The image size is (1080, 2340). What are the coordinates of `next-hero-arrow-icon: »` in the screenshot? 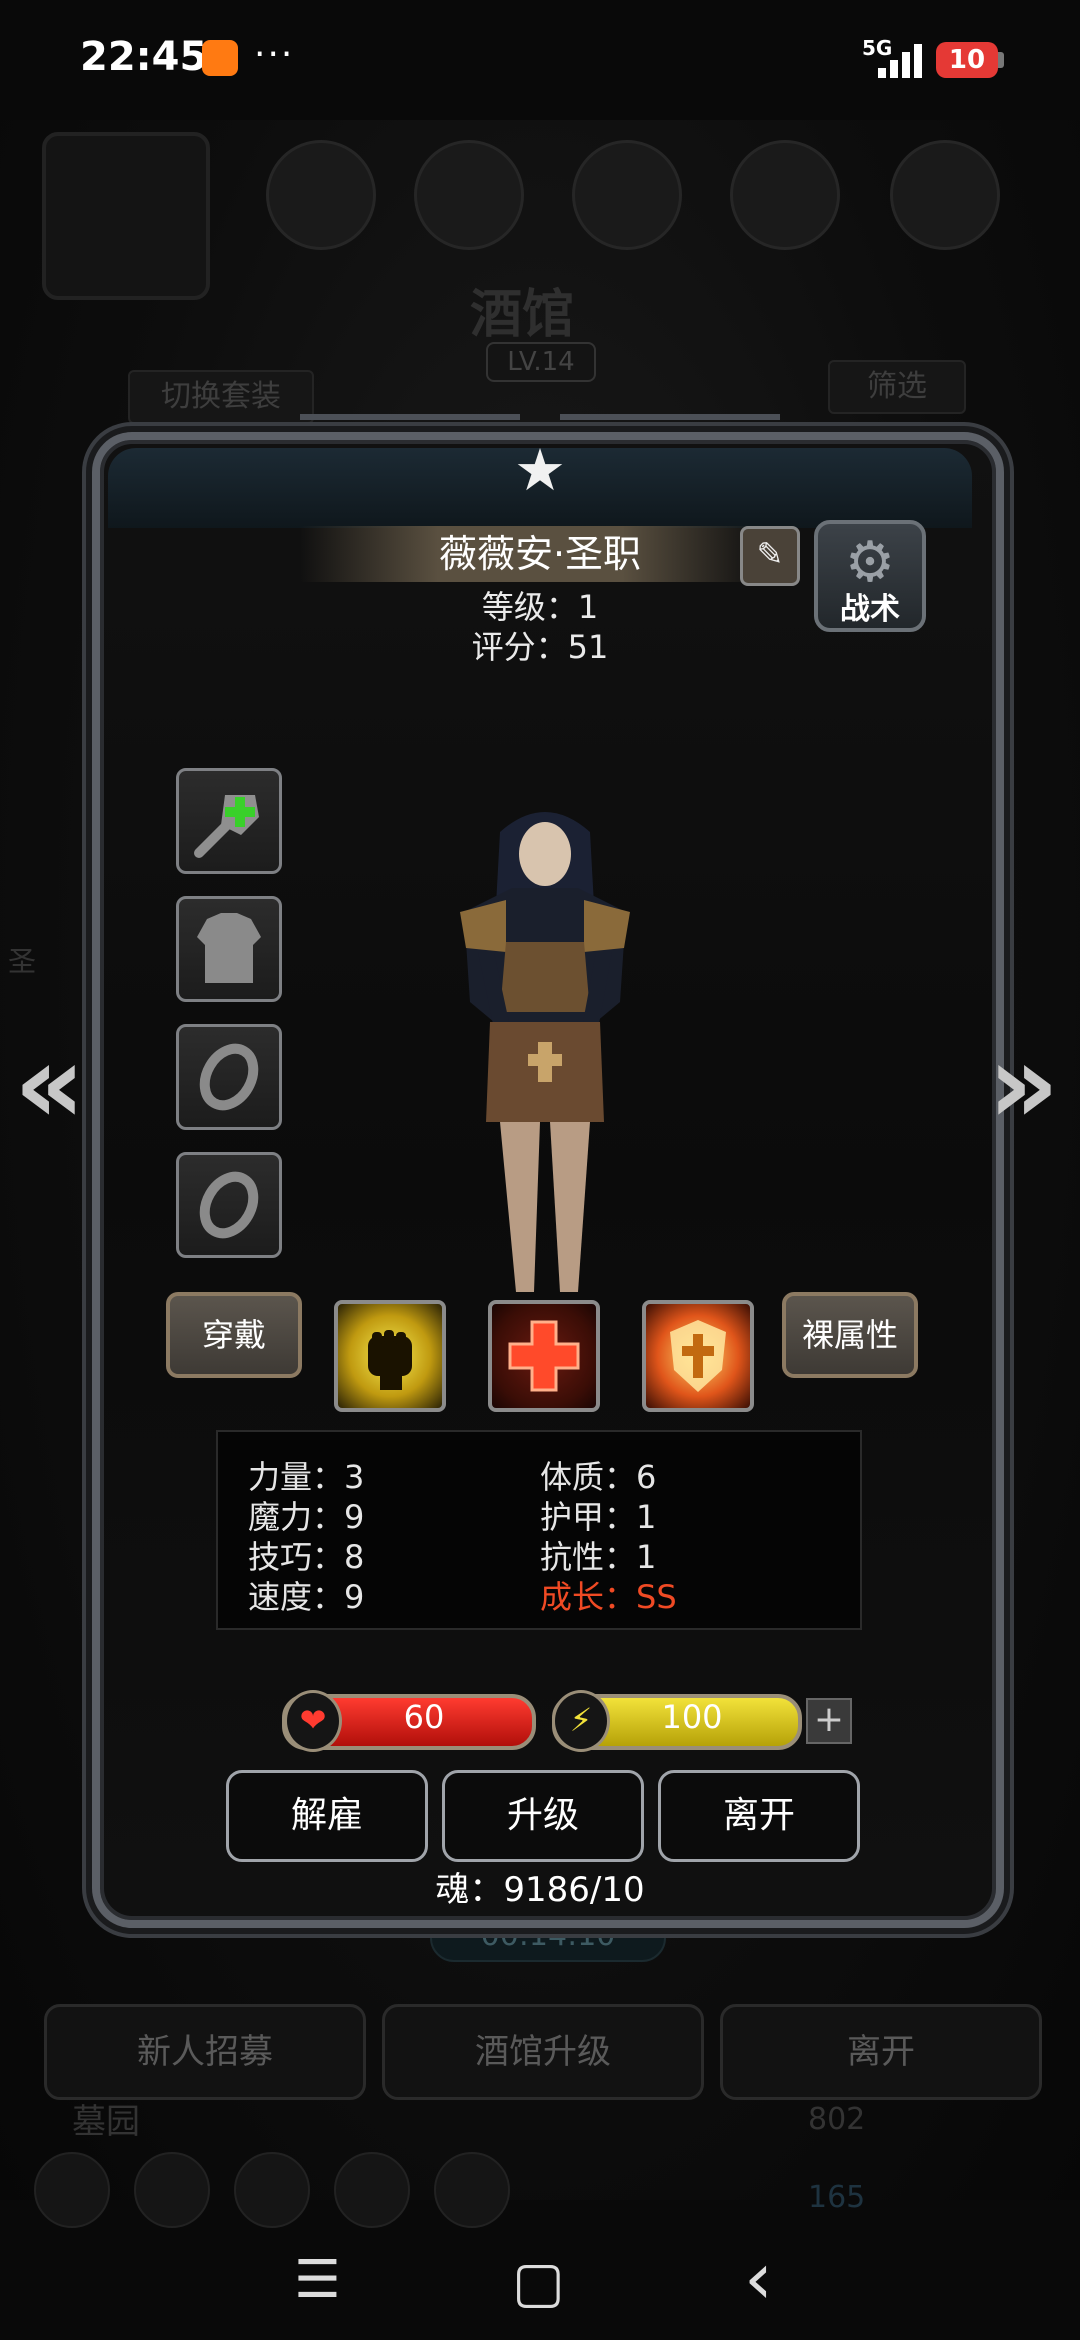 It's located at (1023, 1084).